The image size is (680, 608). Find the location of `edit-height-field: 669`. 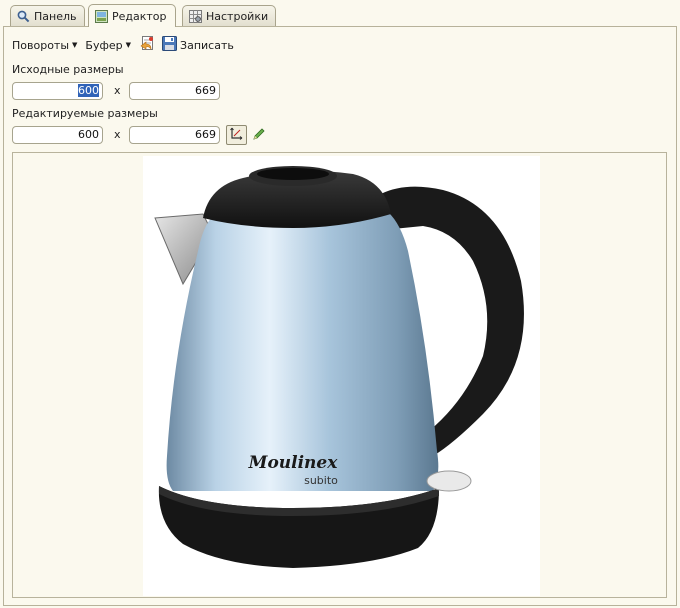

edit-height-field: 669 is located at coordinates (174, 135).